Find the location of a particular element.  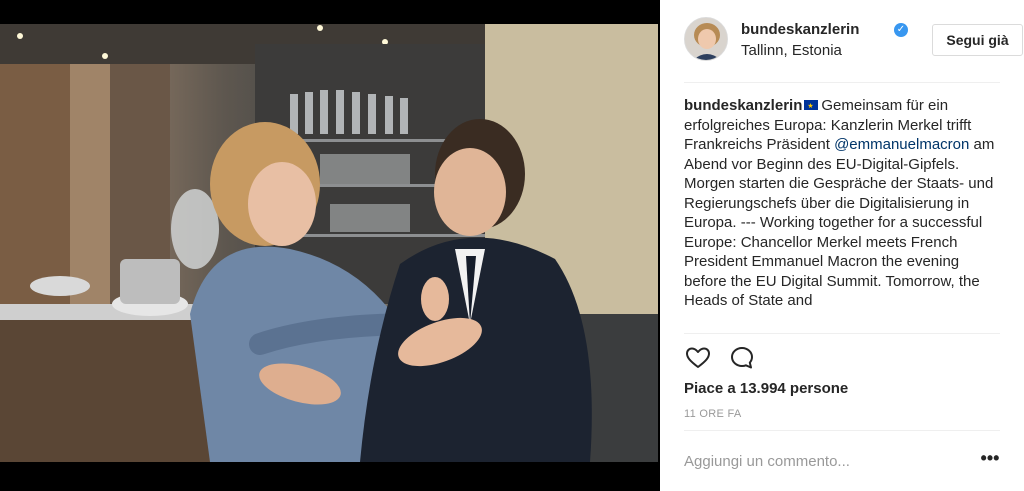

comment-divider is located at coordinates (842, 430).